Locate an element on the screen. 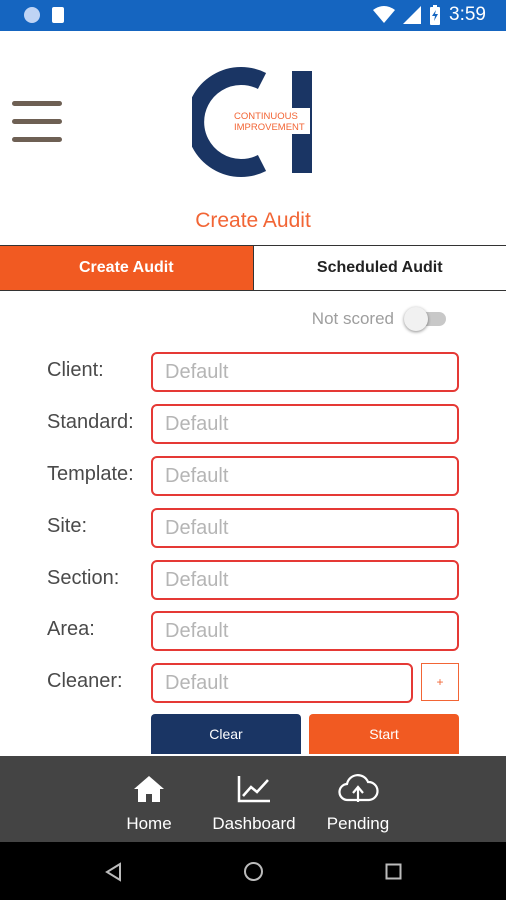 The height and width of the screenshot is (900, 506). scored-toggle is located at coordinates (425, 319).